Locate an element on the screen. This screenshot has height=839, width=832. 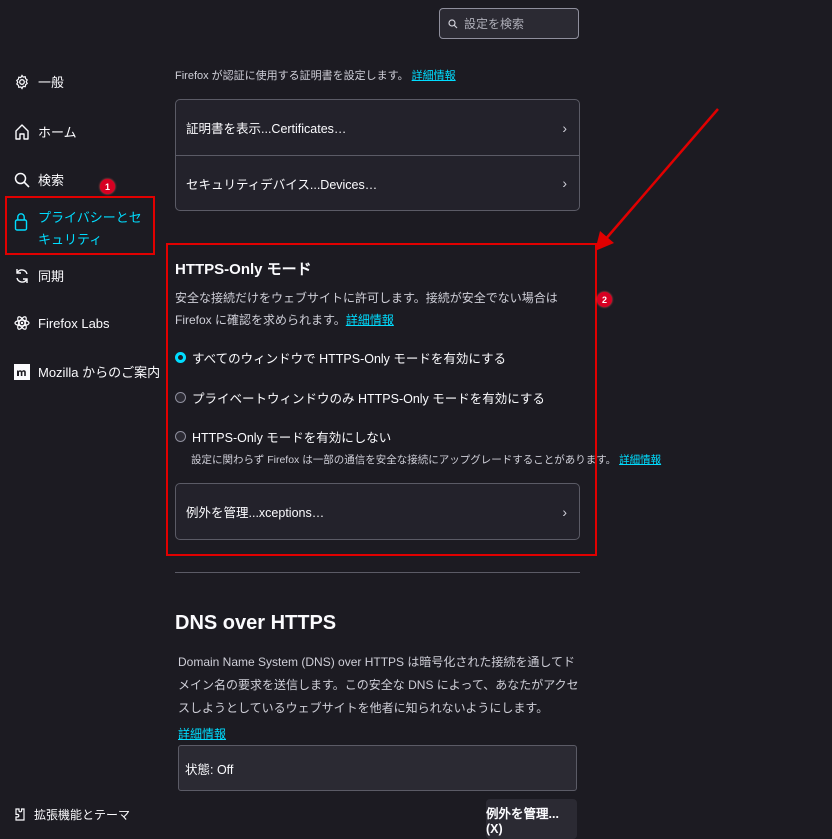
dns-section-title: DNS over HTTPS is located at coordinates (256, 623).